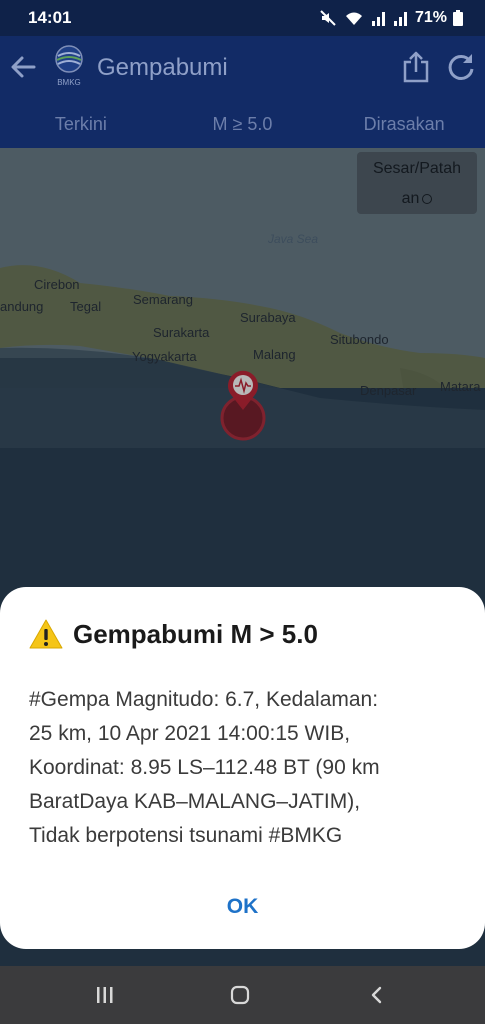 This screenshot has height=1024, width=485. I want to click on back-arrow-icon, so click(23, 67).